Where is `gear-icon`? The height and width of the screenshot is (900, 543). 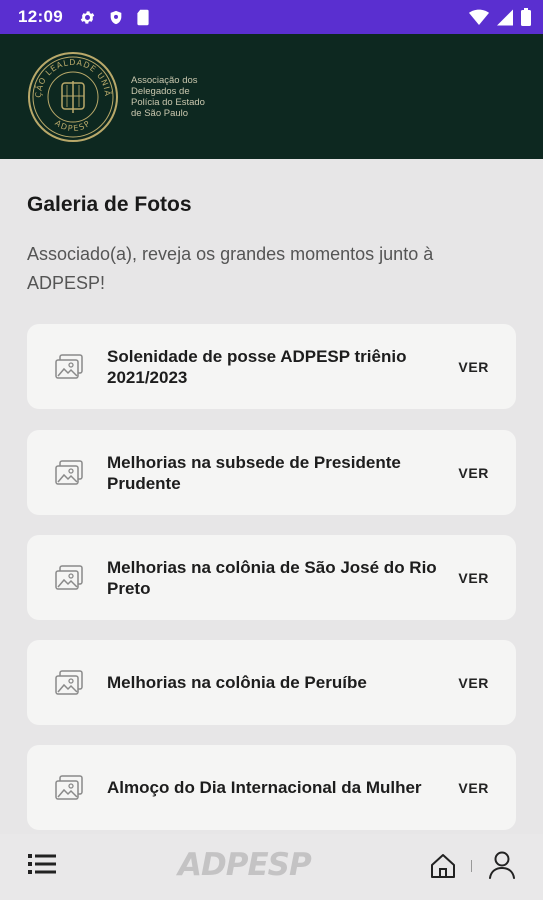
gear-icon is located at coordinates (87, 17).